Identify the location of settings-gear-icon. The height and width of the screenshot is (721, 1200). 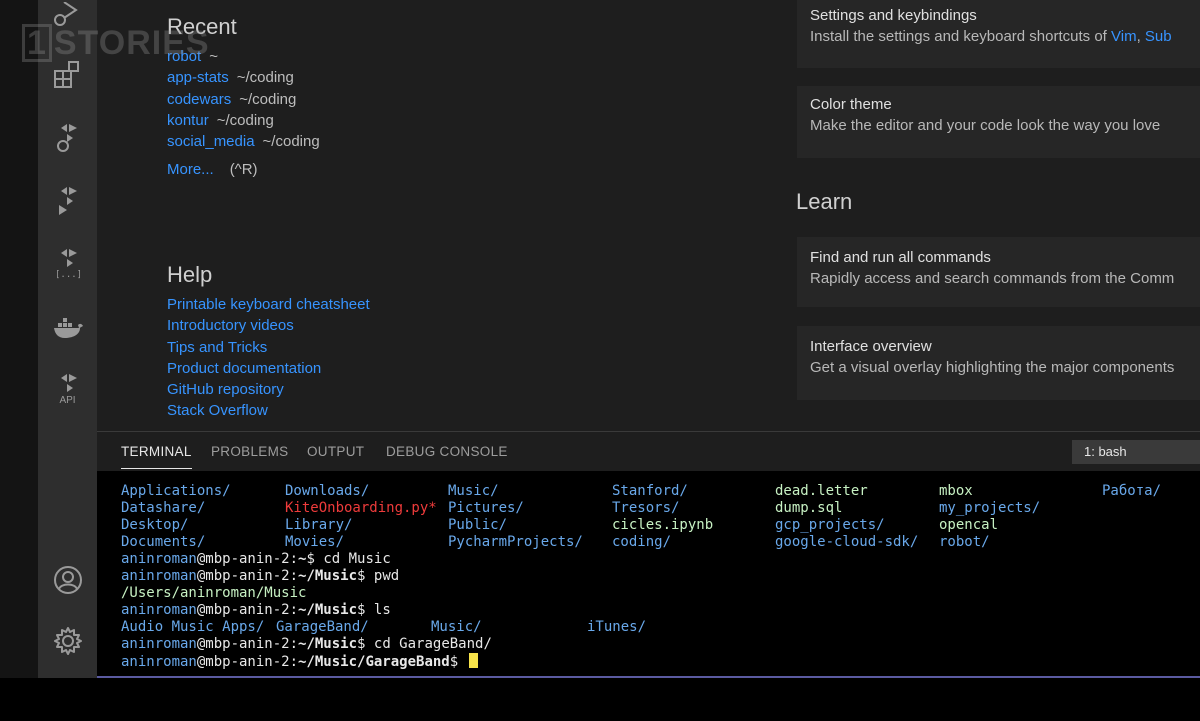
(67, 641).